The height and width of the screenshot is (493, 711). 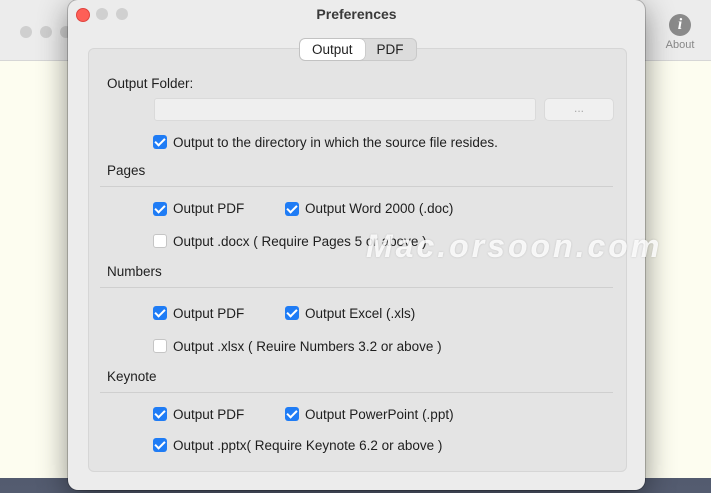 I want to click on numbers-output-xls-checkbox, so click(x=292, y=313).